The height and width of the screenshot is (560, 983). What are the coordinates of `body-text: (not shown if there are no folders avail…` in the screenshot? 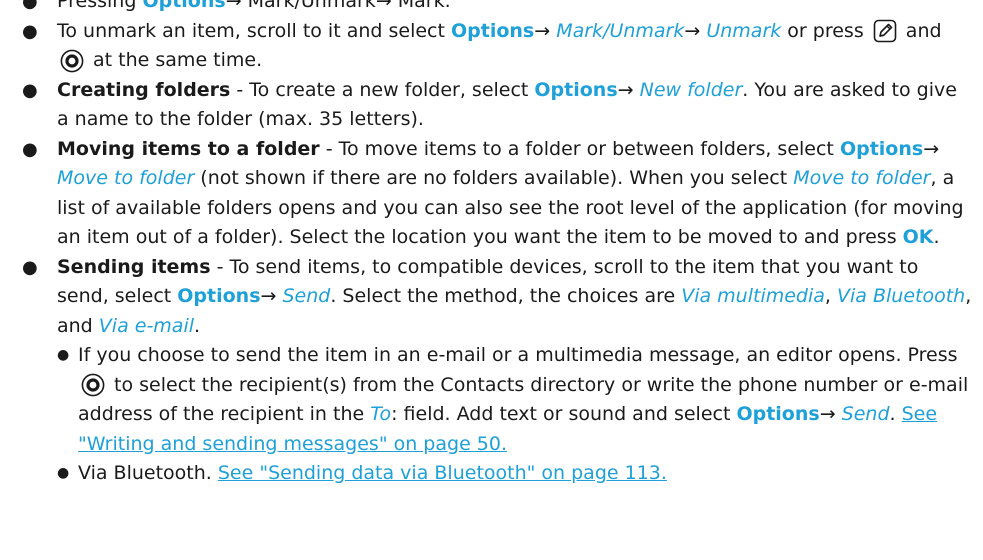 It's located at (494, 178).